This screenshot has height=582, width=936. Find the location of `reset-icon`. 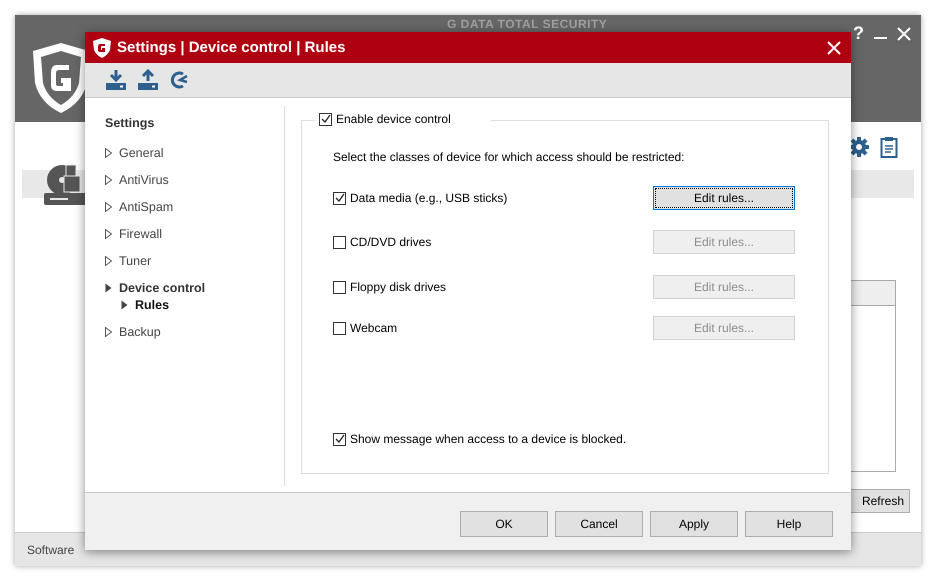

reset-icon is located at coordinates (179, 80).